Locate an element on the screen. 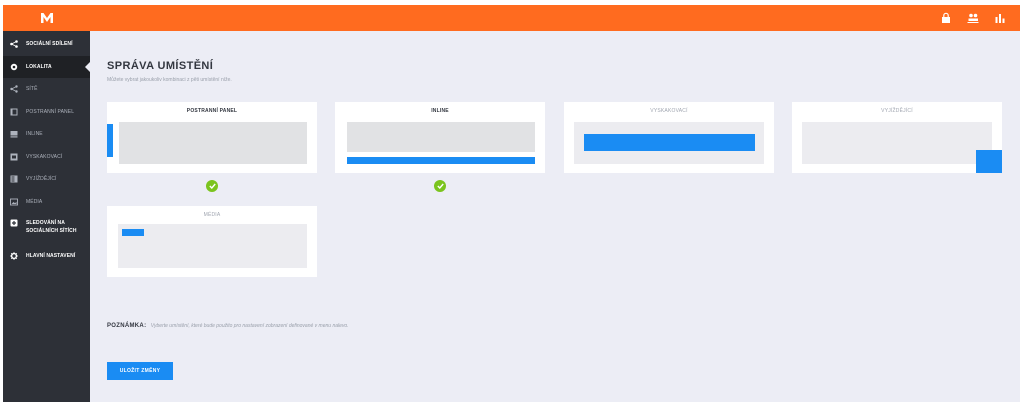 This screenshot has width=1024, height=405. sidebar-item-label: Inline is located at coordinates (34, 134).